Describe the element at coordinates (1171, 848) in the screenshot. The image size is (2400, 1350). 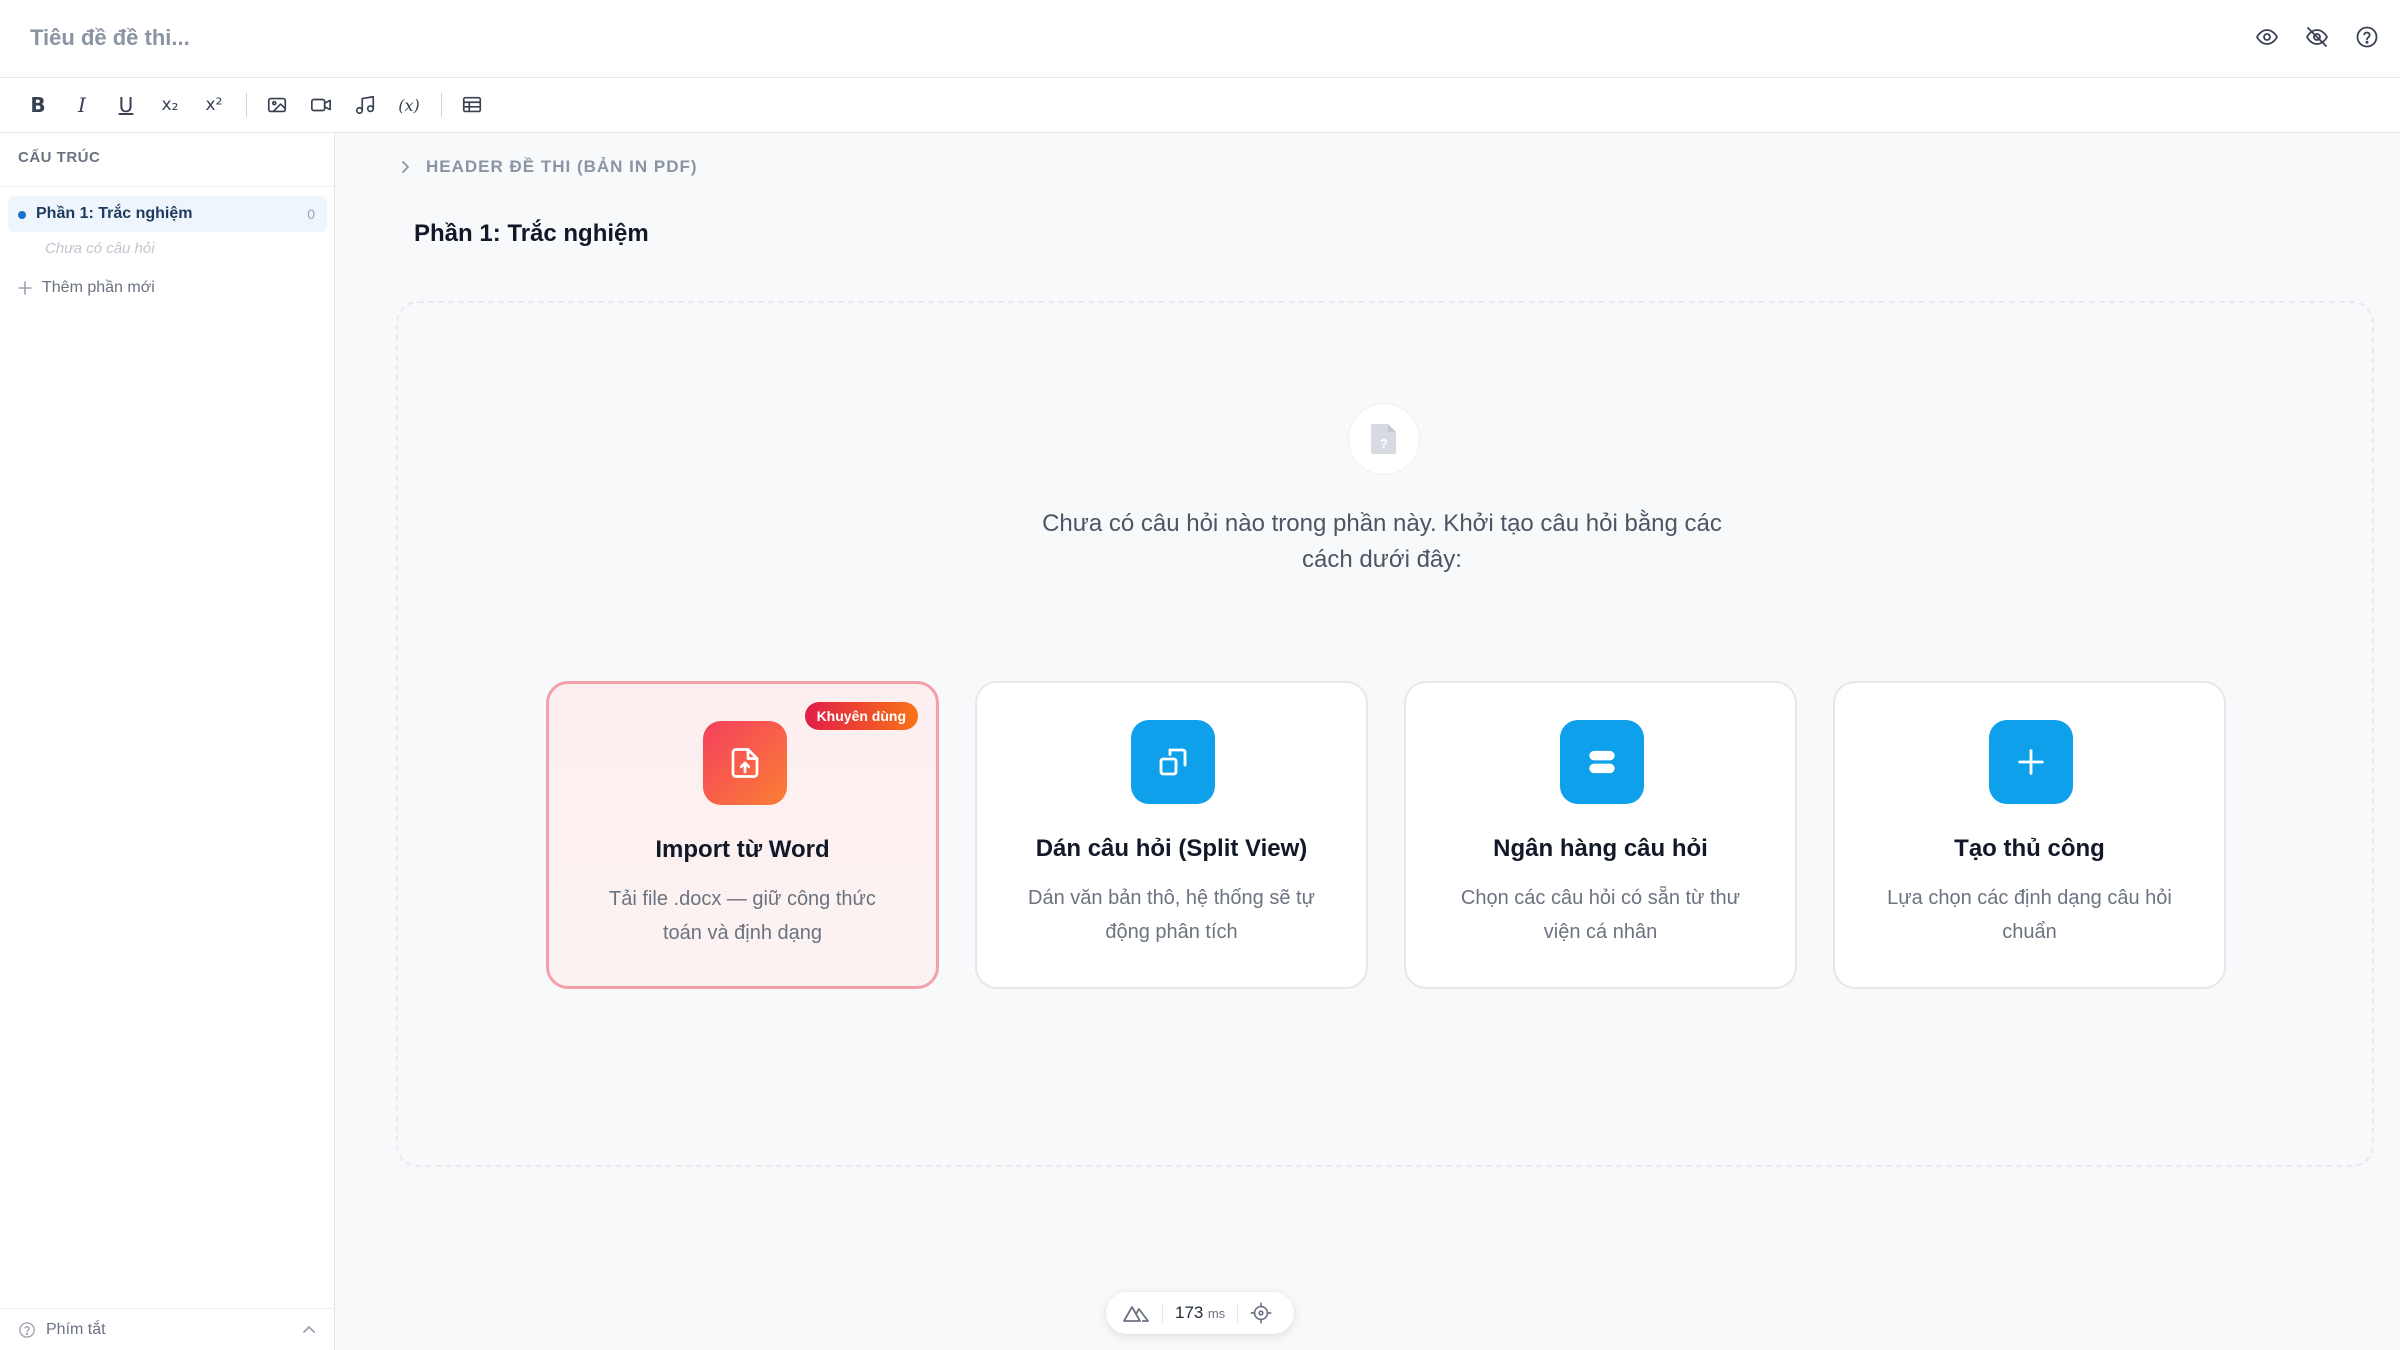
I see `card-title: Dán câu hỏi (Split View)` at that location.